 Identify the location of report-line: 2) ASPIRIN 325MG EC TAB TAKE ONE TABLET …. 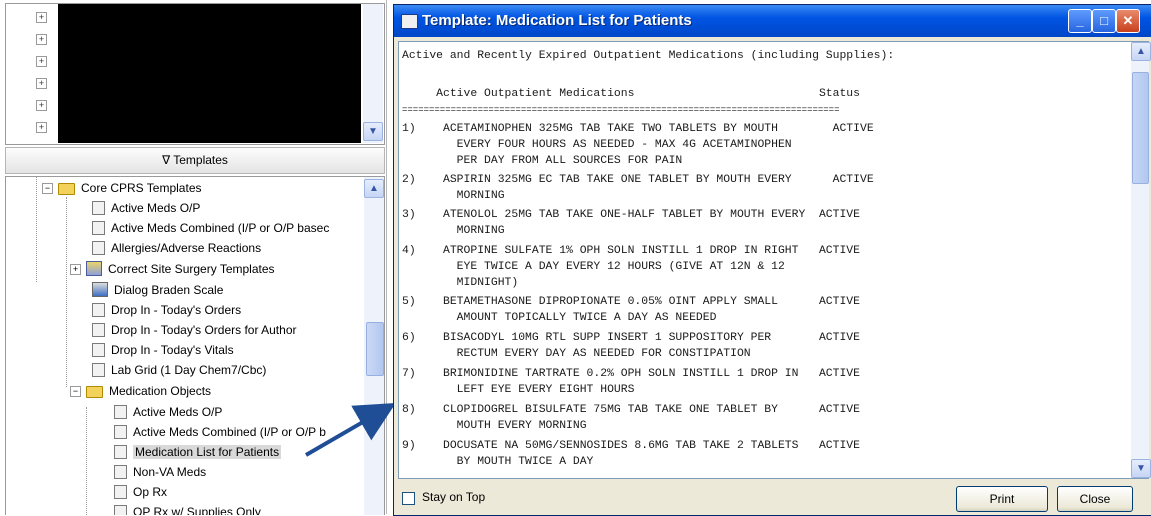
(638, 180).